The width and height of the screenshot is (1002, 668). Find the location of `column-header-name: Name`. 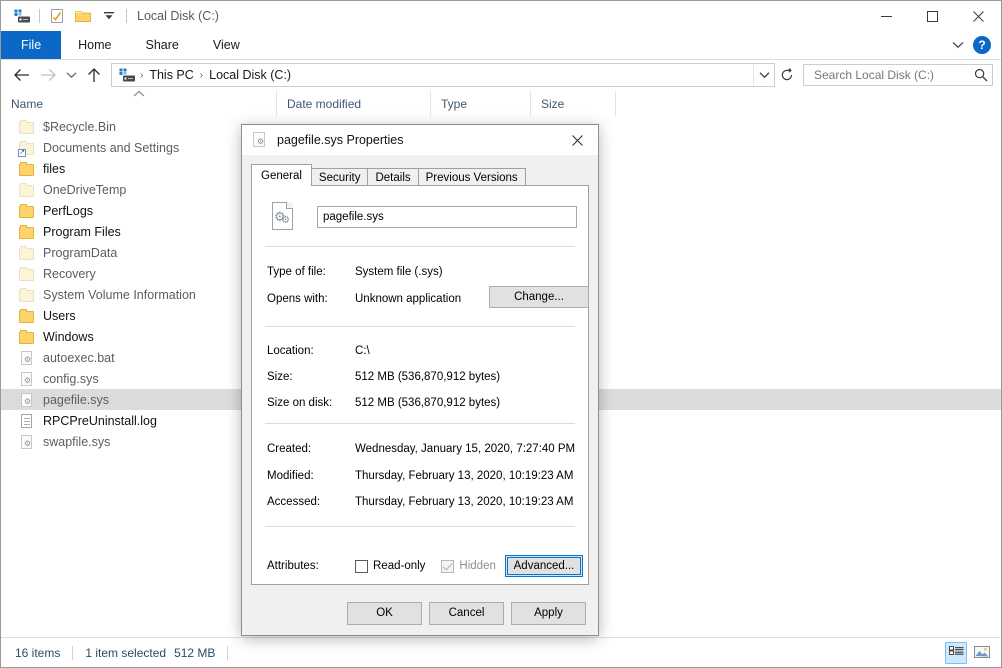

column-header-name: Name is located at coordinates (139, 102).